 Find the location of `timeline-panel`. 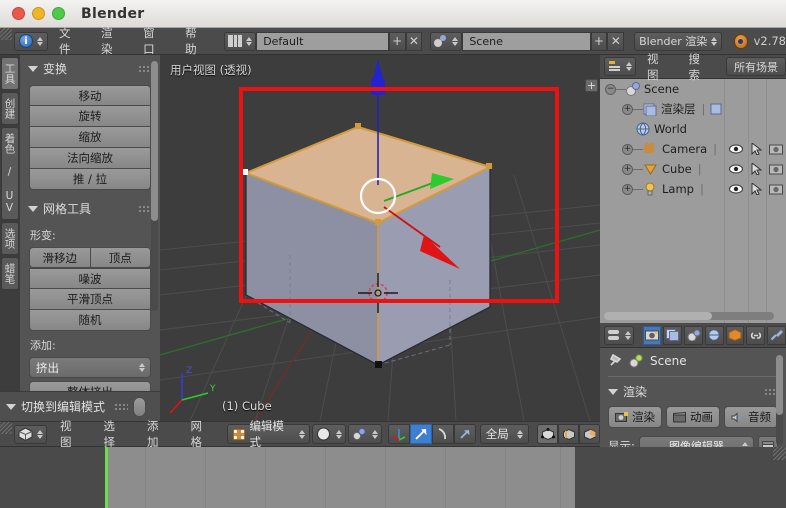

timeline-panel is located at coordinates (393, 477).